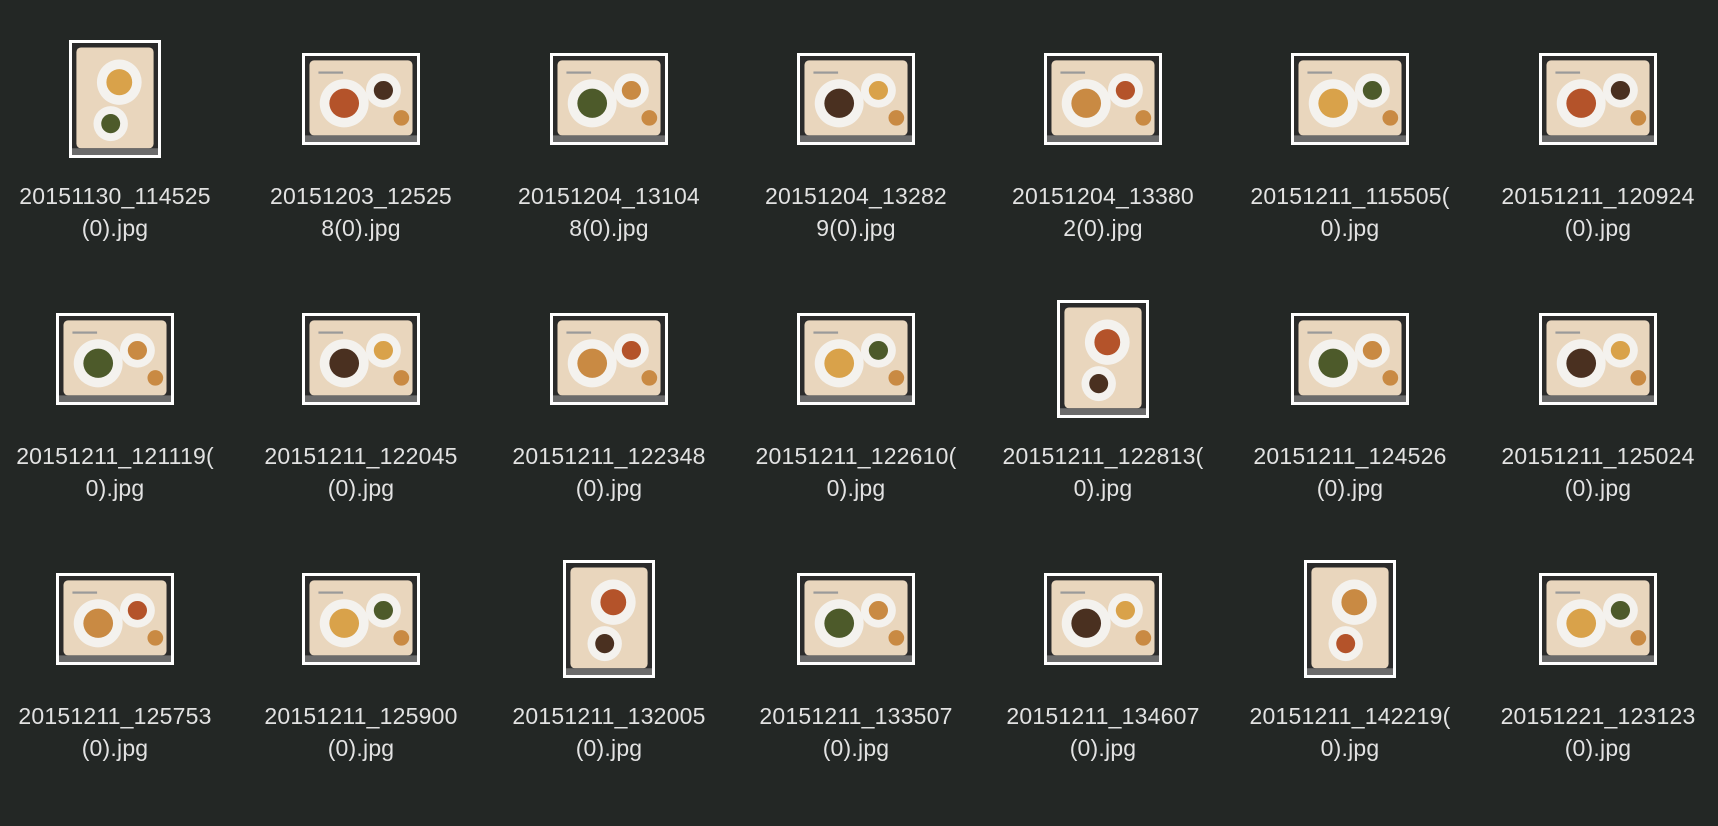  Describe the element at coordinates (1598, 732) in the screenshot. I see `file-name-label: 20151221_123123 (0).jpg` at that location.